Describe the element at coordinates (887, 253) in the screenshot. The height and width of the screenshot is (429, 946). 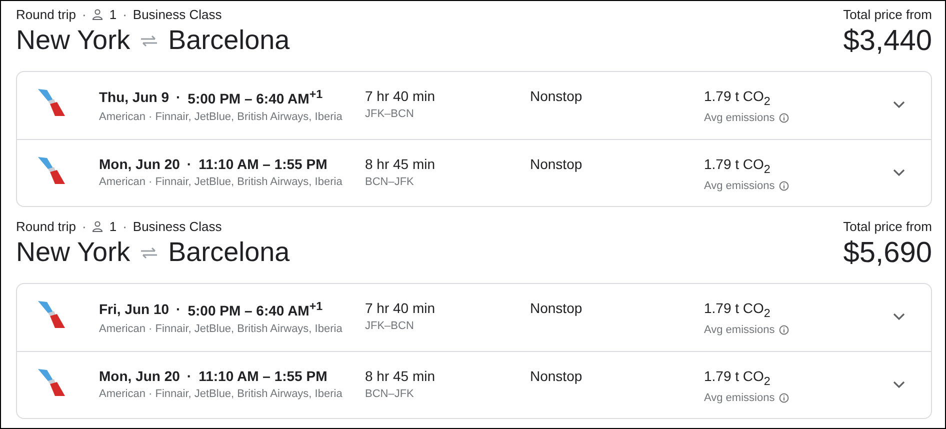
I see `total-price: $5,690` at that location.